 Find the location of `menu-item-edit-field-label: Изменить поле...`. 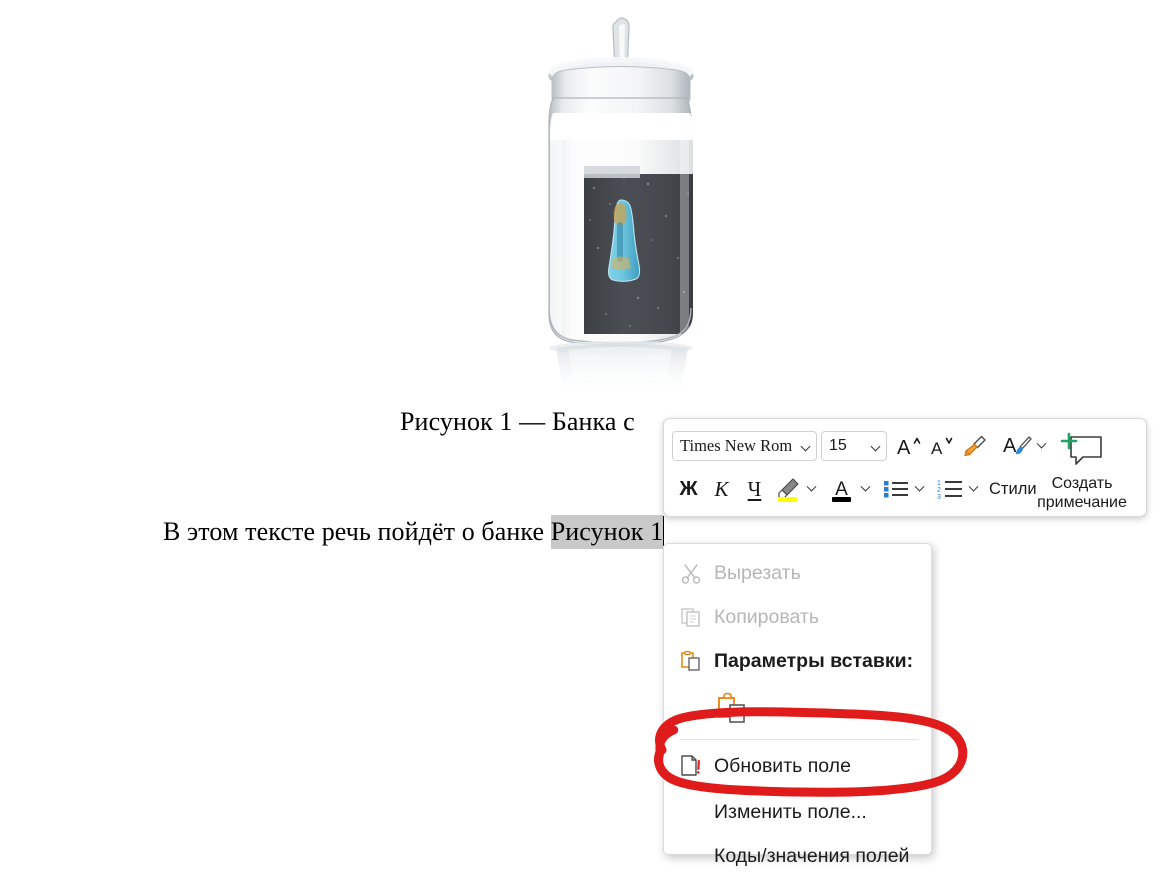

menu-item-edit-field-label: Изменить поле... is located at coordinates (790, 811).